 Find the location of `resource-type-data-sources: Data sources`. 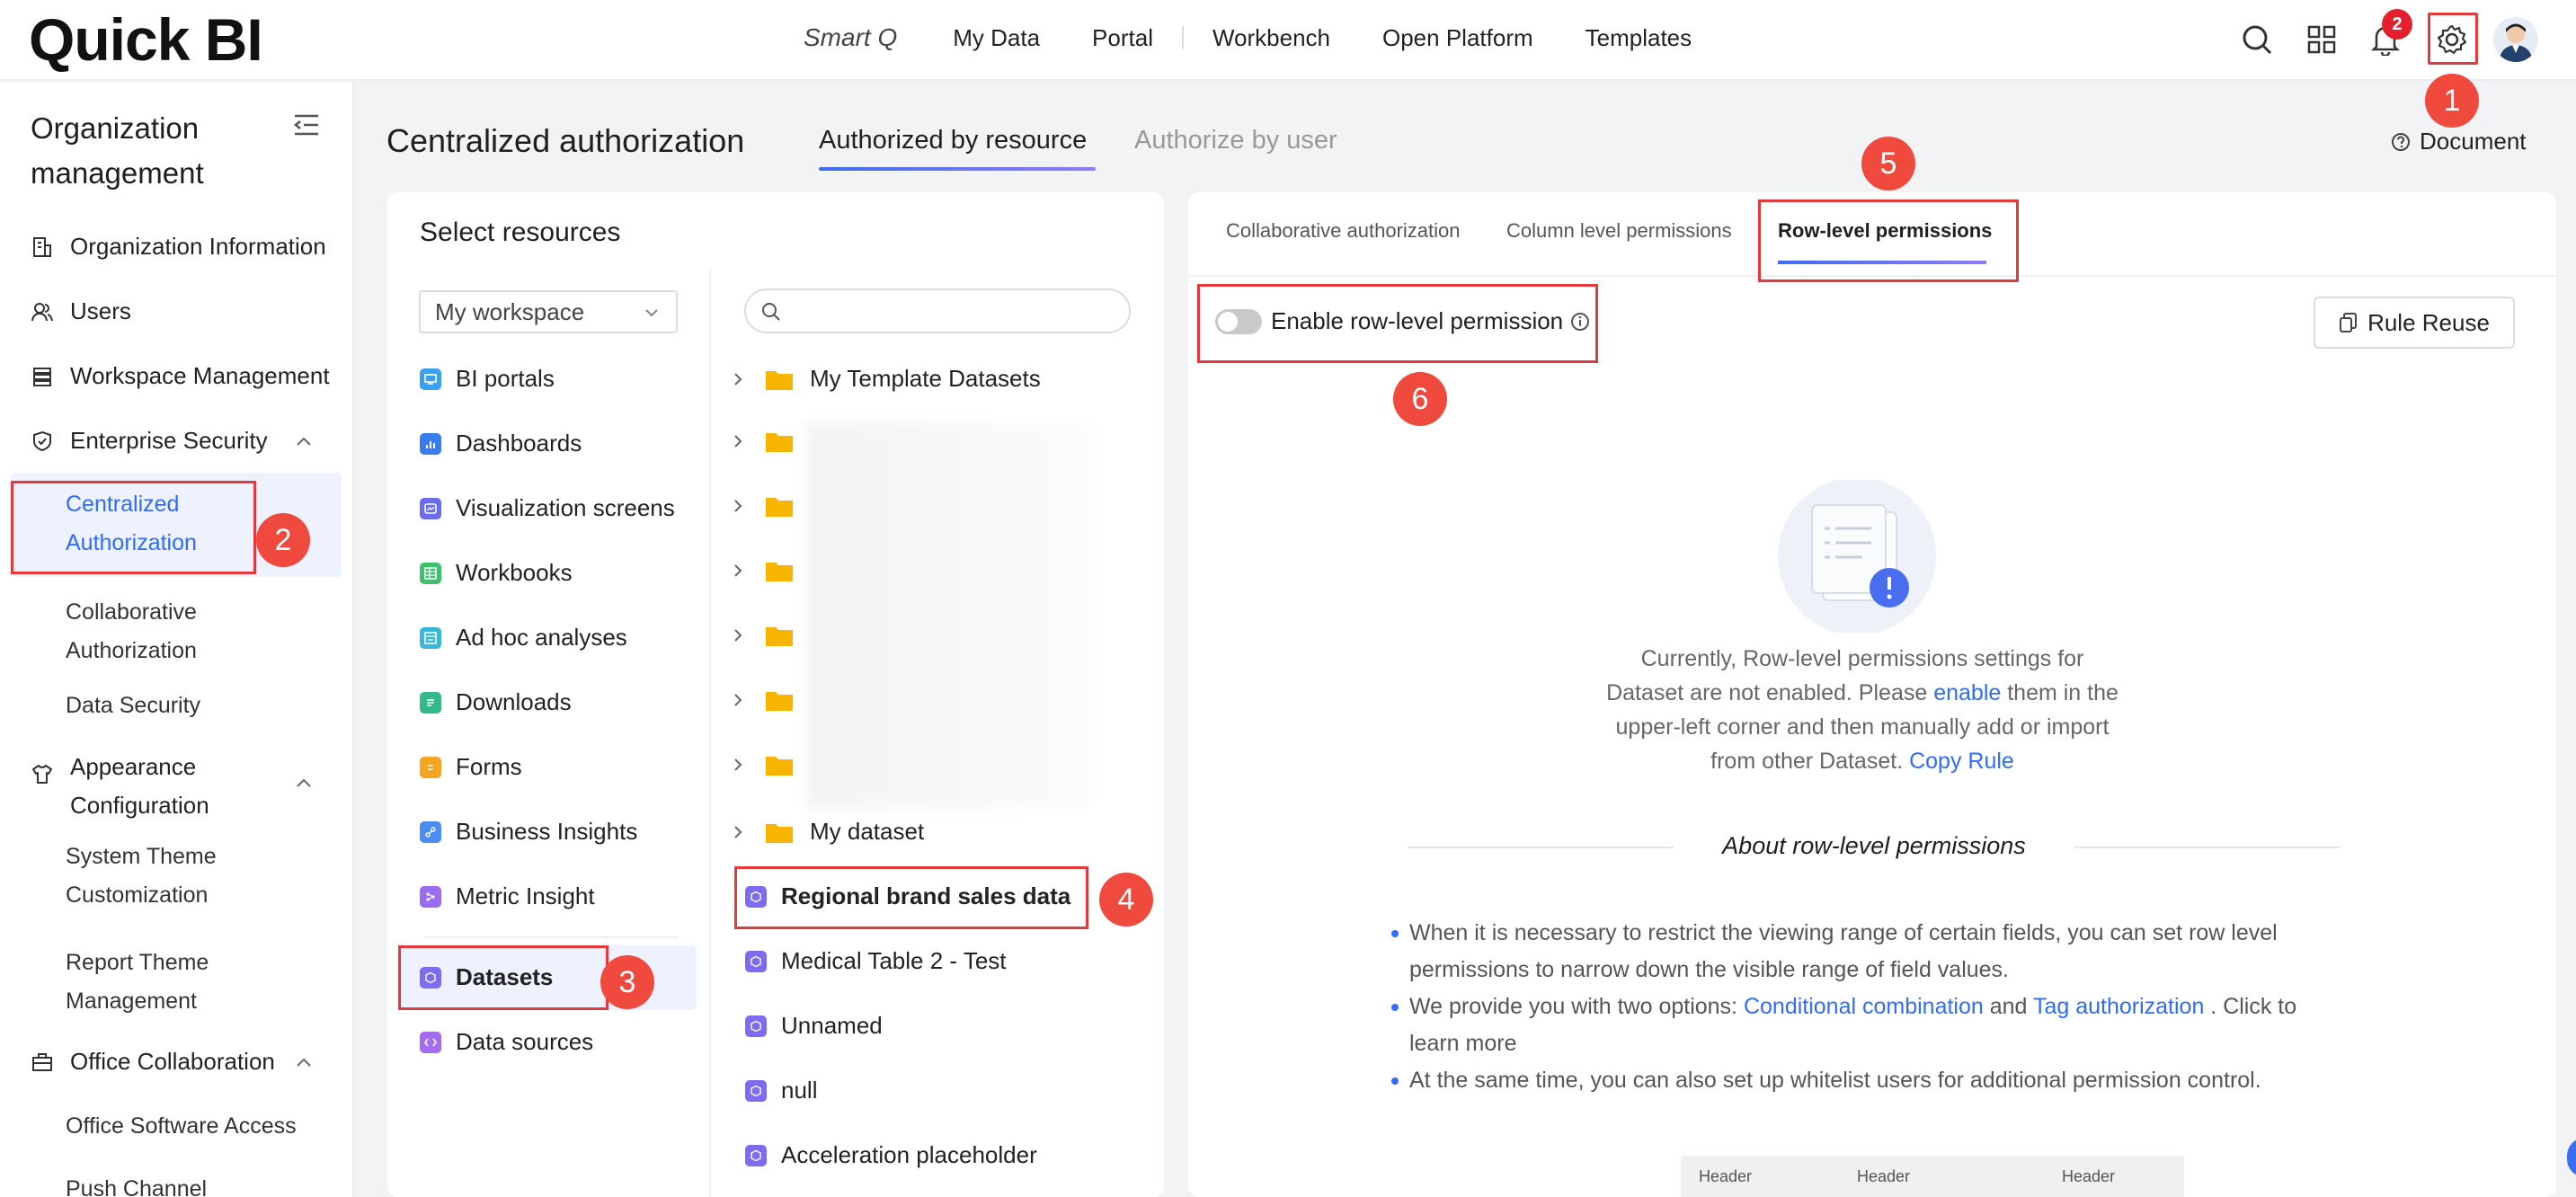

resource-type-data-sources: Data sources is located at coordinates (506, 1042).